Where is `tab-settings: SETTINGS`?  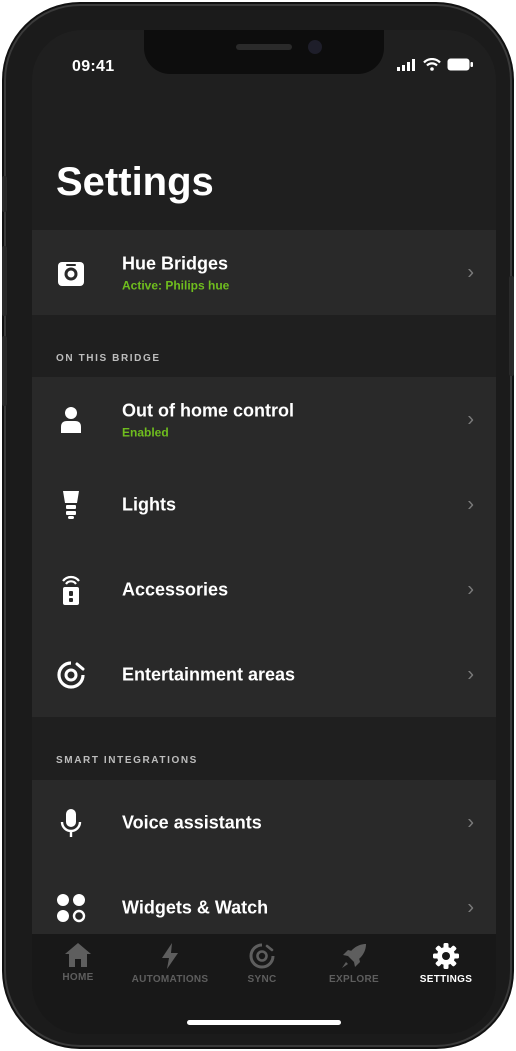 tab-settings: SETTINGS is located at coordinates (446, 963).